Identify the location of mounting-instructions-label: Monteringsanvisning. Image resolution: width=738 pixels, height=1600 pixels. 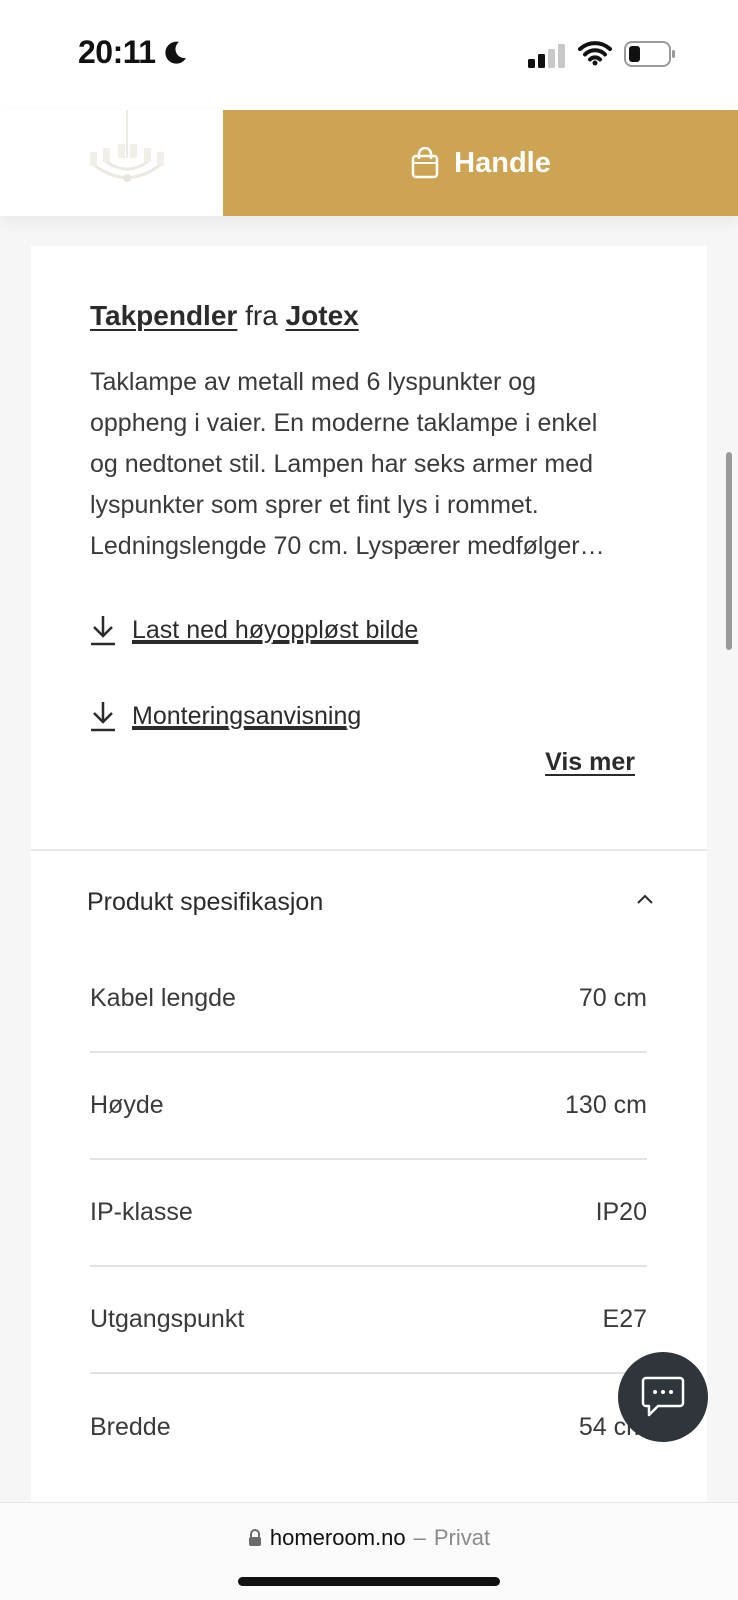
(247, 715).